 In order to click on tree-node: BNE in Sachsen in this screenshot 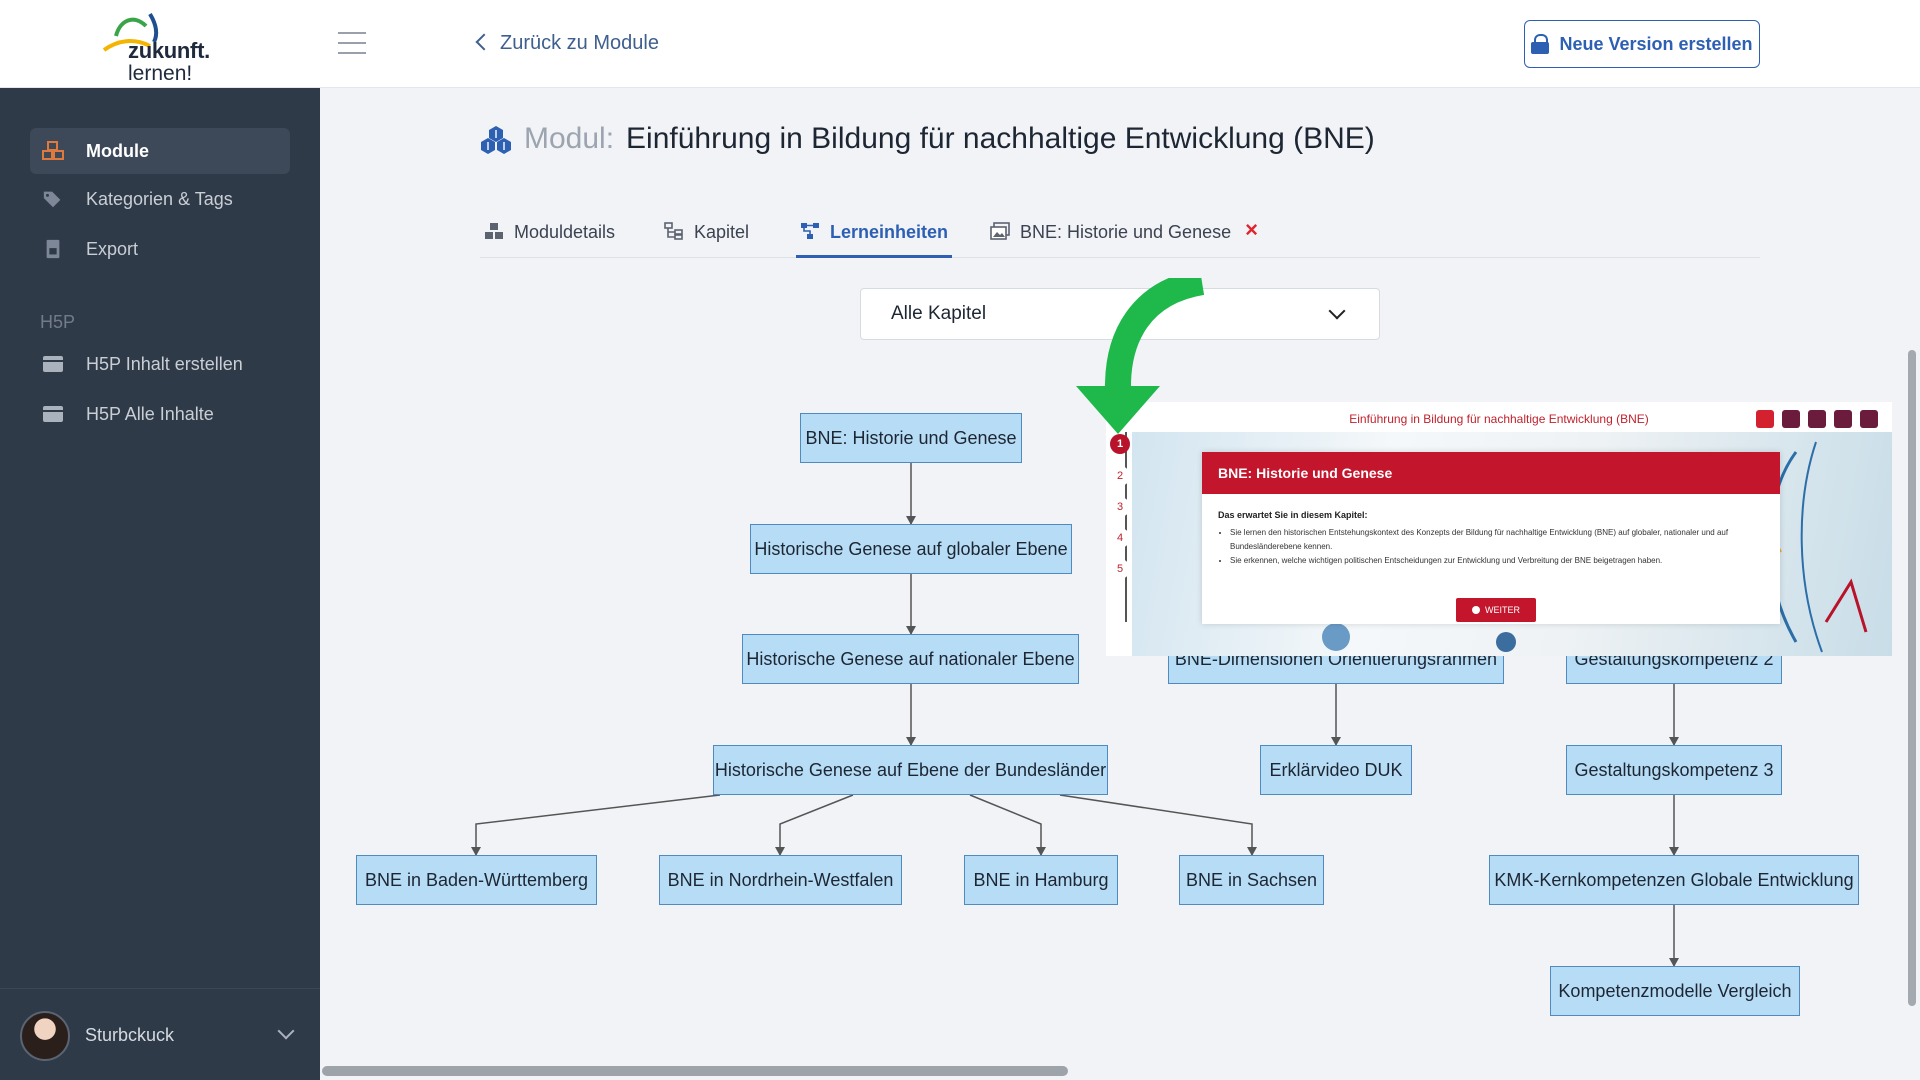, I will do `click(1251, 880)`.